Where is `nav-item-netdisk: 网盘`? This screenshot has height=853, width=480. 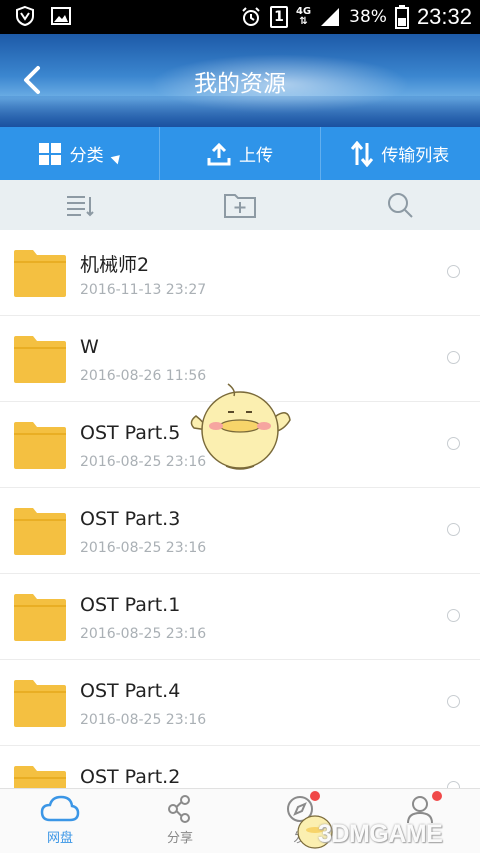
nav-item-netdisk: 网盘 is located at coordinates (60, 821).